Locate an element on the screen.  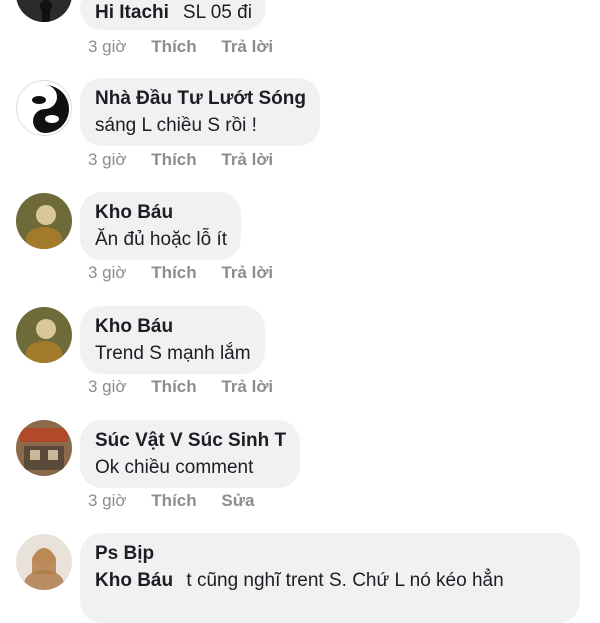
comment-text: t cũng nghĩ trent S. Chứ L nó kéo hẳn is located at coordinates (345, 580).